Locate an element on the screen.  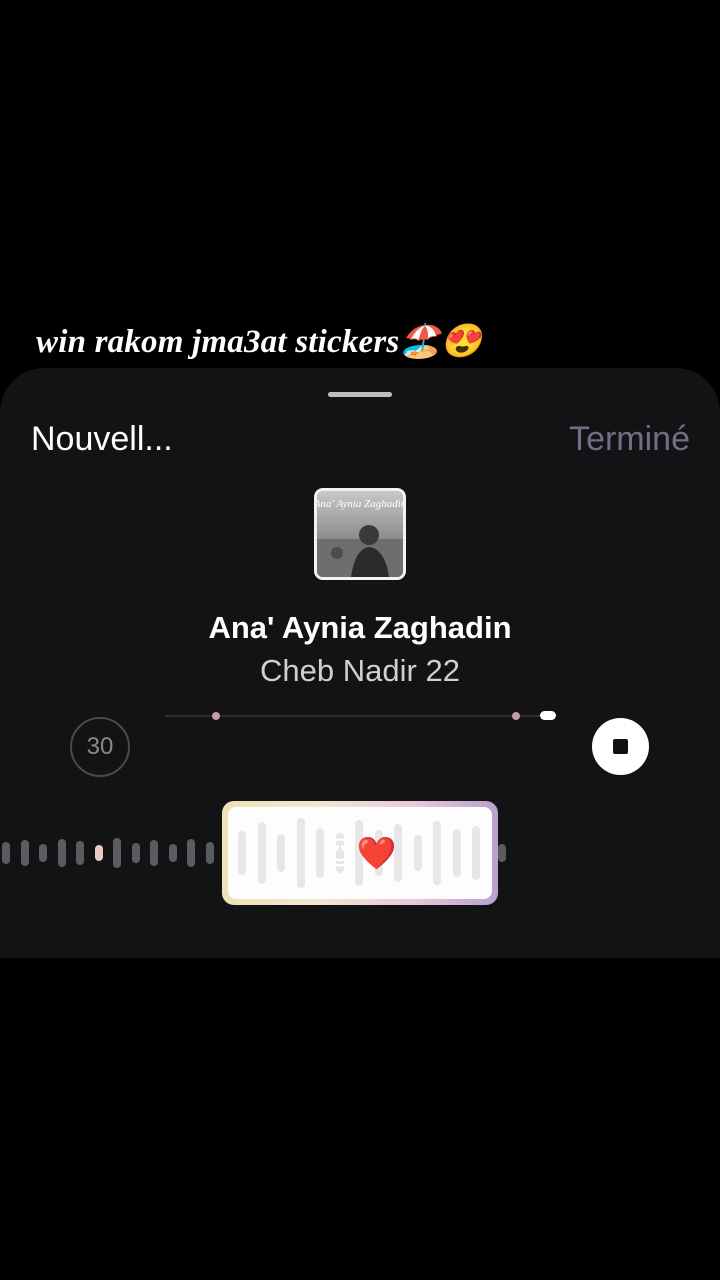
scrubber-handle is located at coordinates (548, 715).